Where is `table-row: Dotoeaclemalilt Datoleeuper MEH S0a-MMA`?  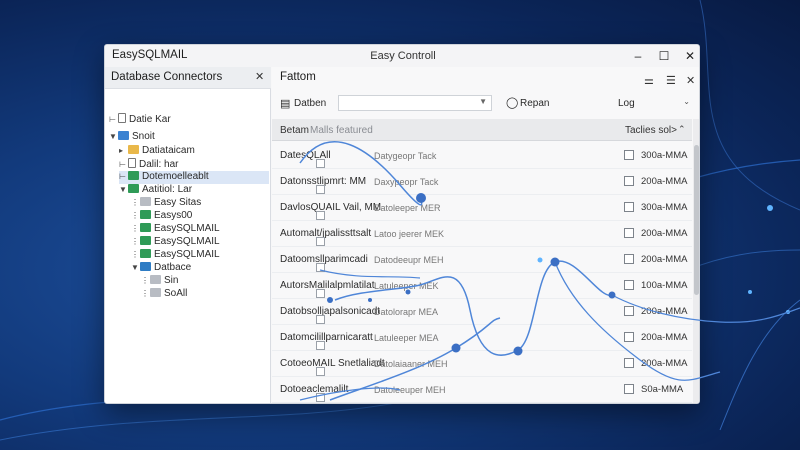 table-row: Dotoeaclemalilt Datoleeuper MEH S0a-MMA is located at coordinates (482, 390).